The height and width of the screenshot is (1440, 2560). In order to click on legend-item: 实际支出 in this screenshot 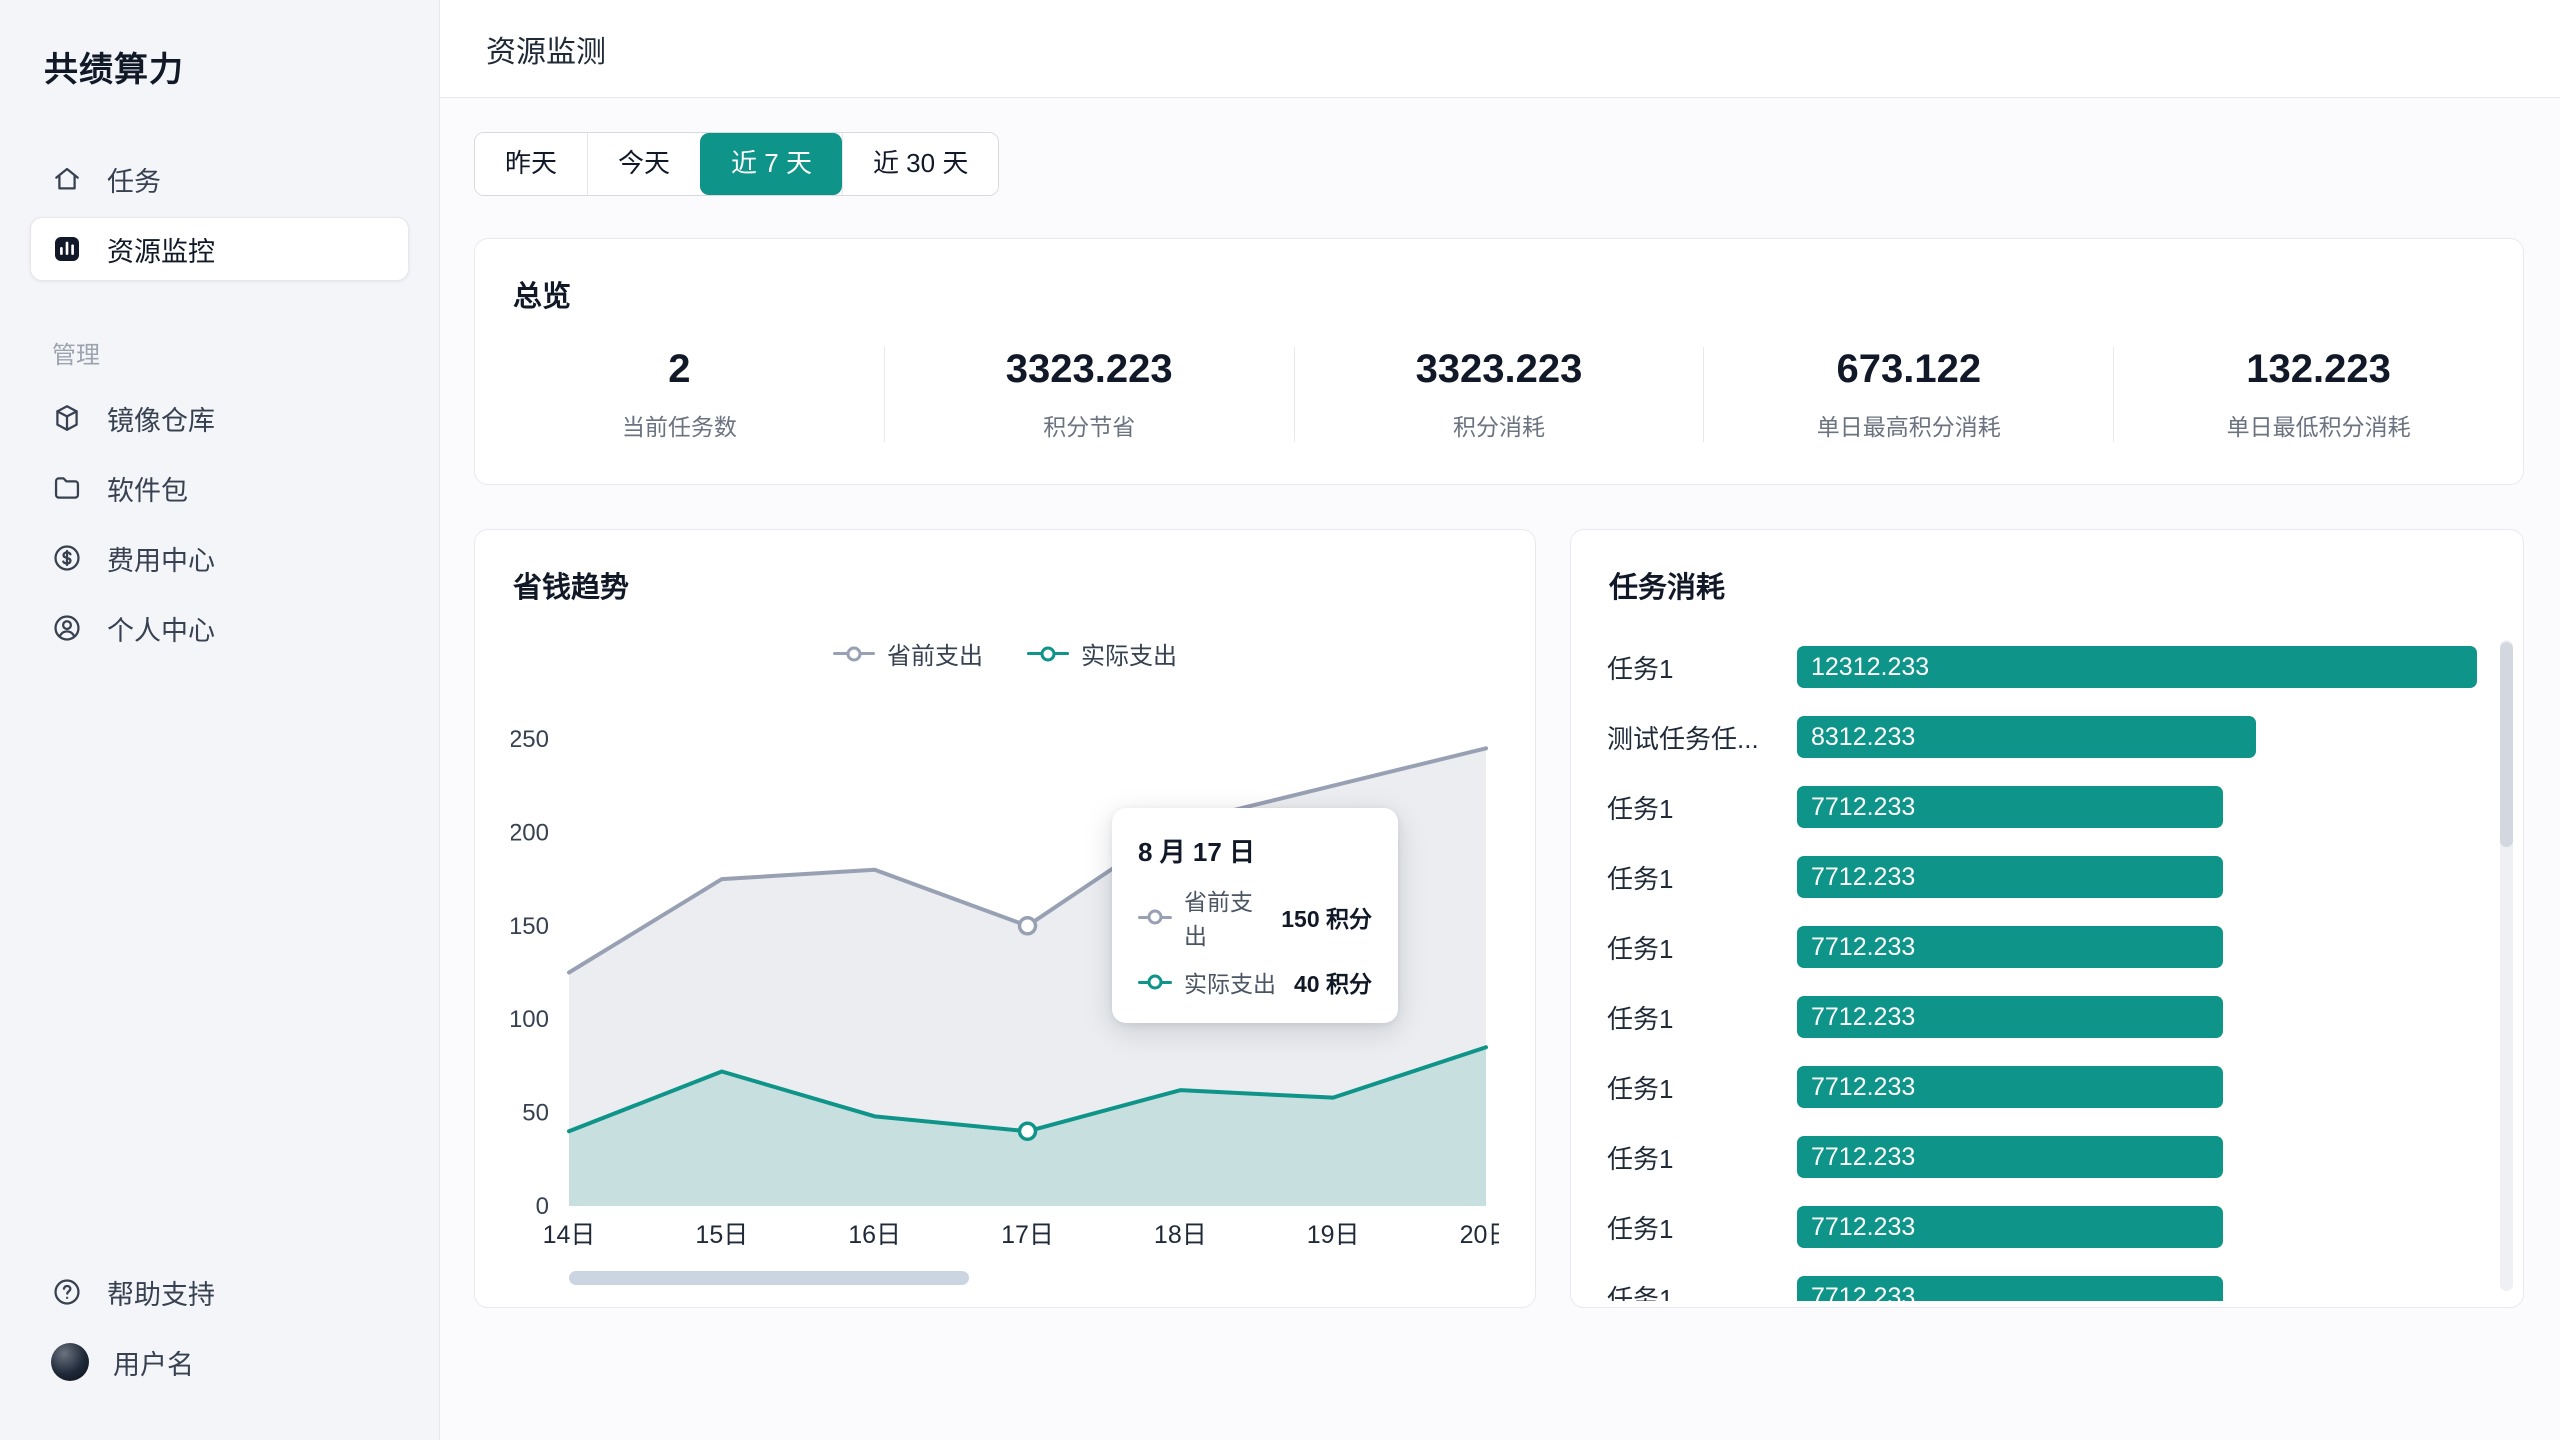, I will do `click(1102, 653)`.